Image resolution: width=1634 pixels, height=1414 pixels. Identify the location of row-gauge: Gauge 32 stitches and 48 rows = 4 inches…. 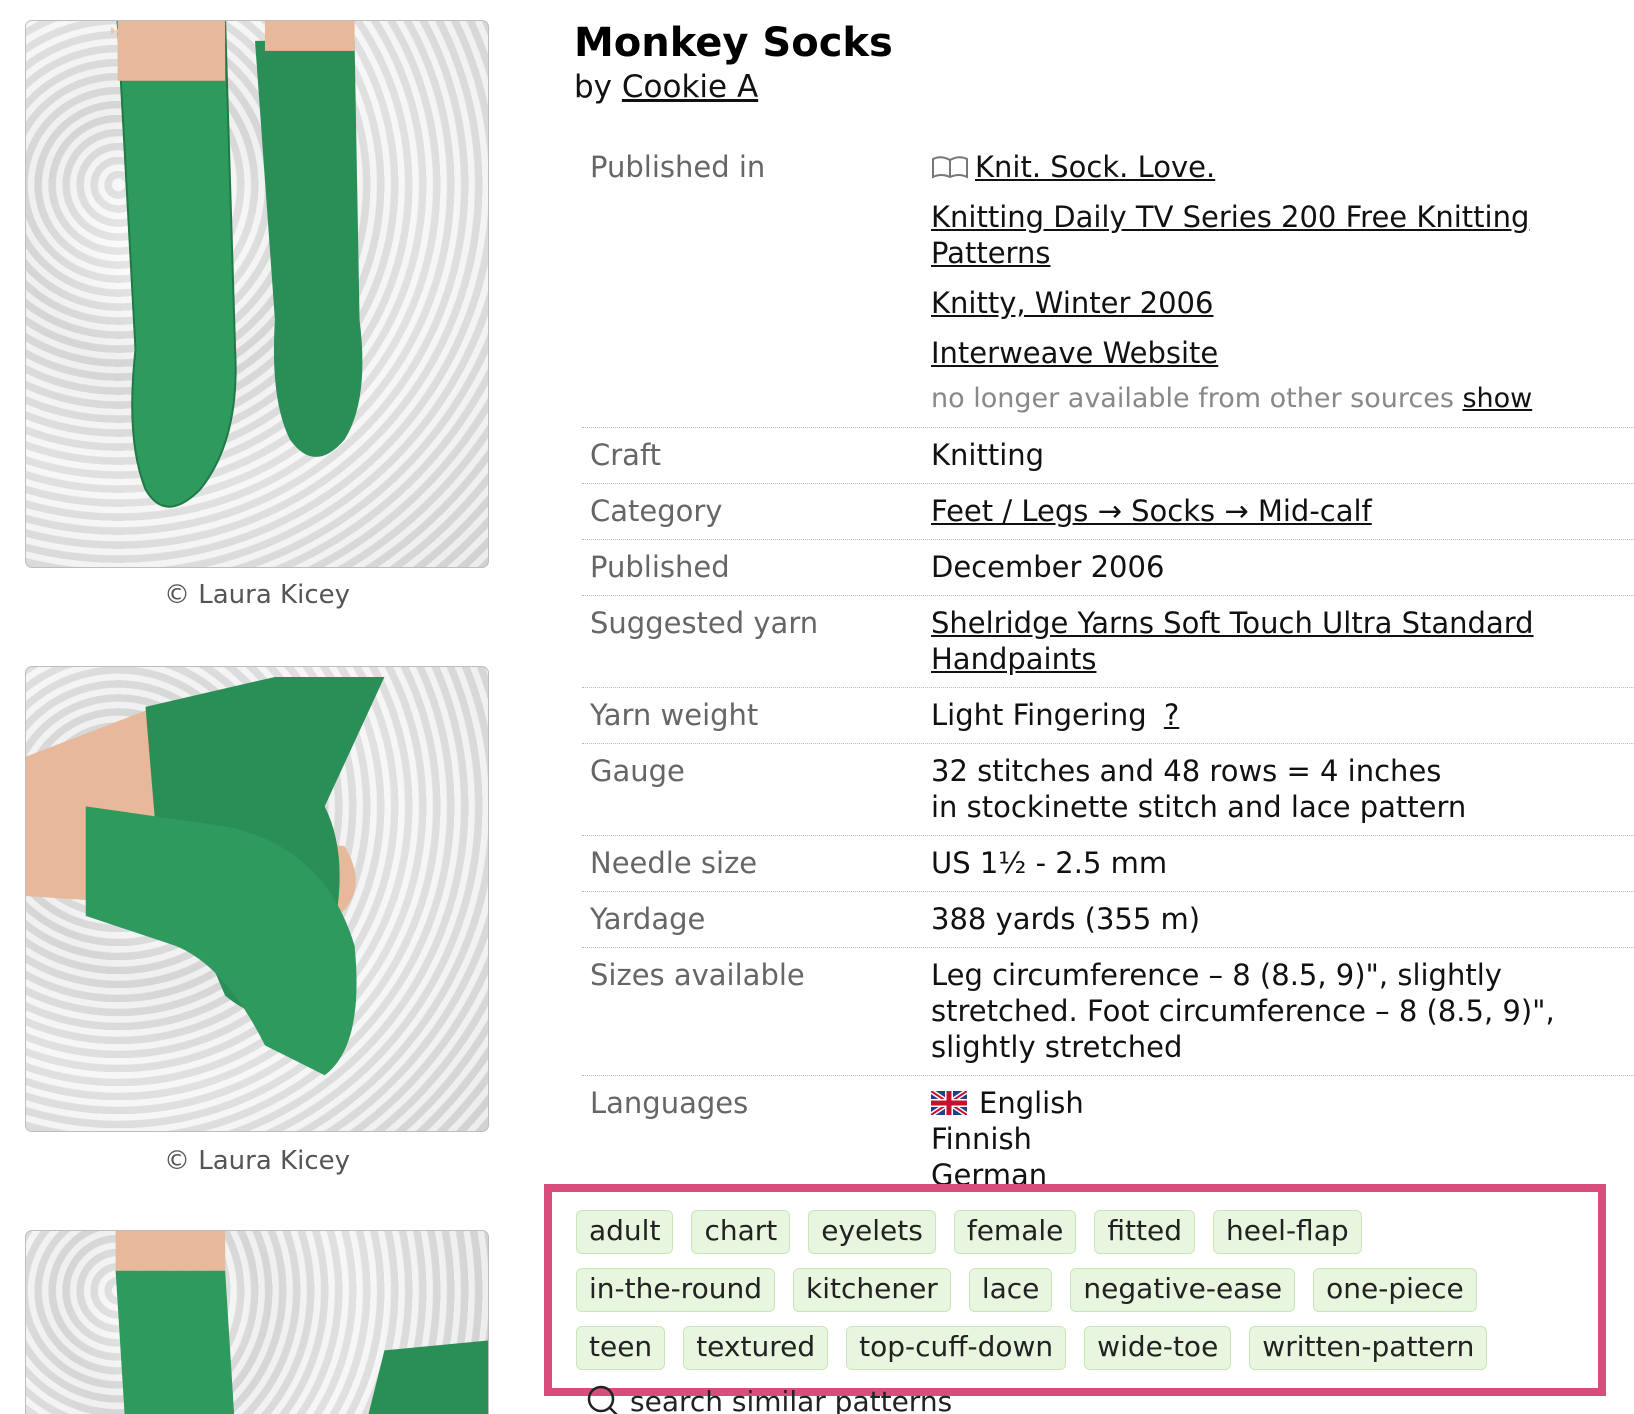
(1108, 790).